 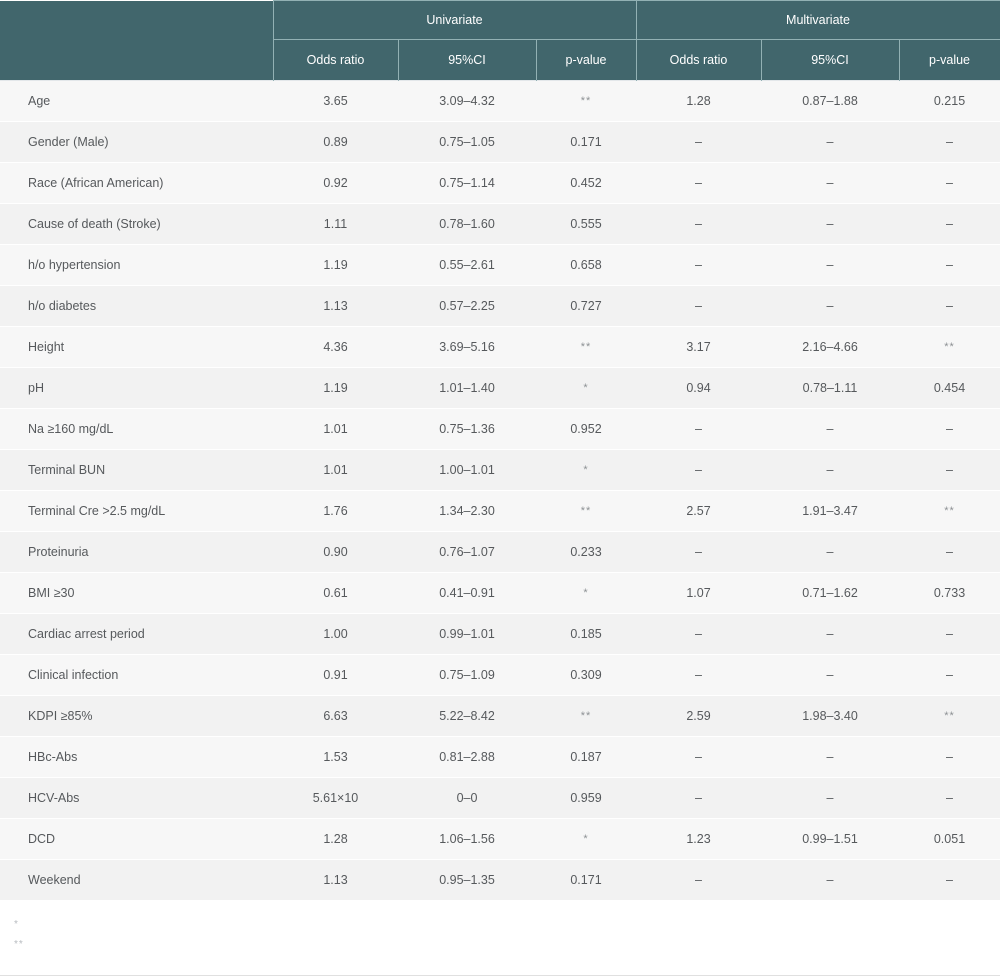 What do you see at coordinates (586, 634) in the screenshot?
I see `cell-univariate-p-value: 0.185` at bounding box center [586, 634].